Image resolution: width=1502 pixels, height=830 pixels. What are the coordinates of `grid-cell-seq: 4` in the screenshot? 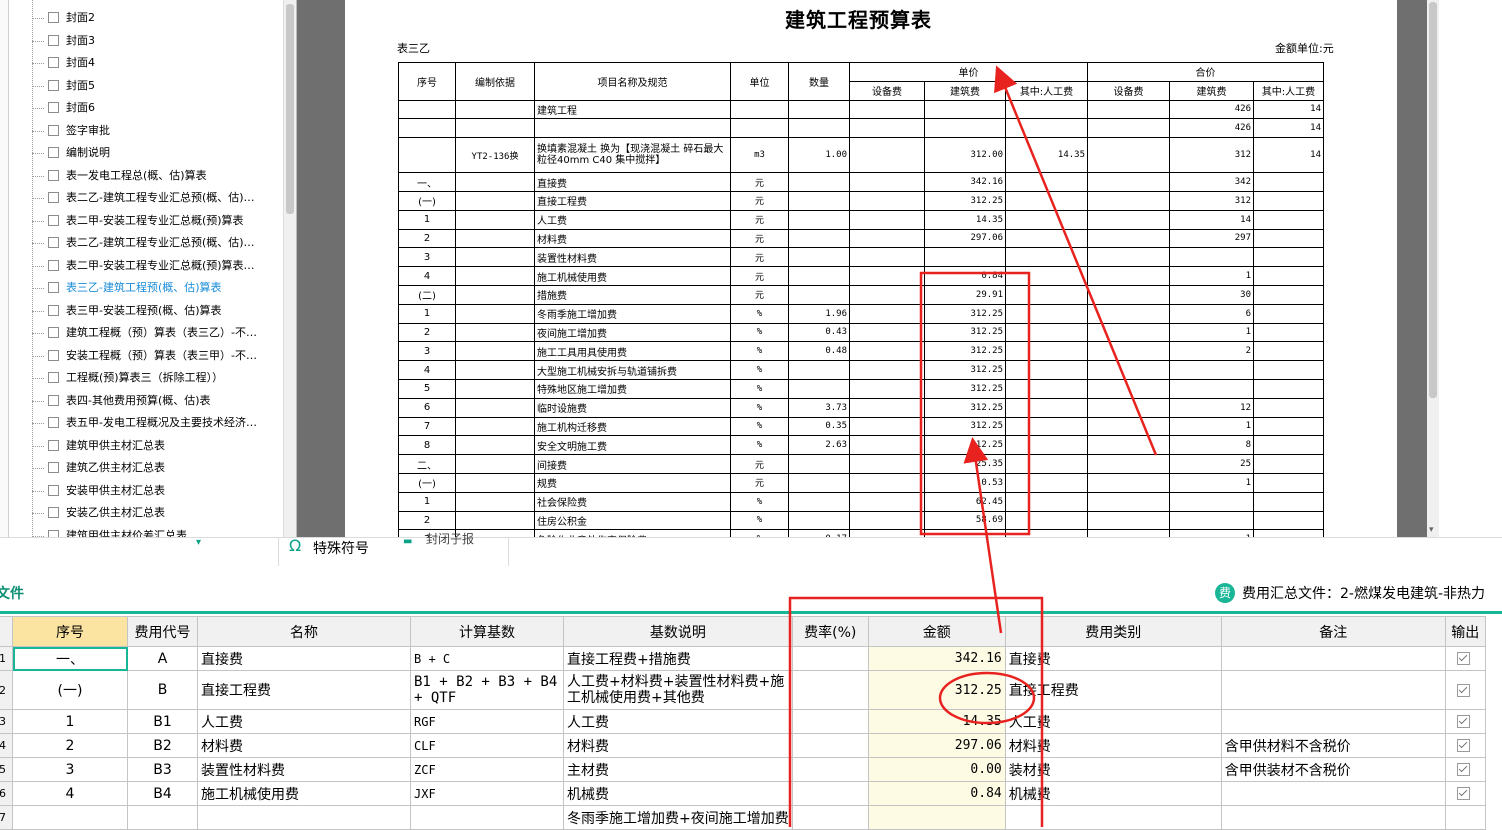 It's located at (70, 793).